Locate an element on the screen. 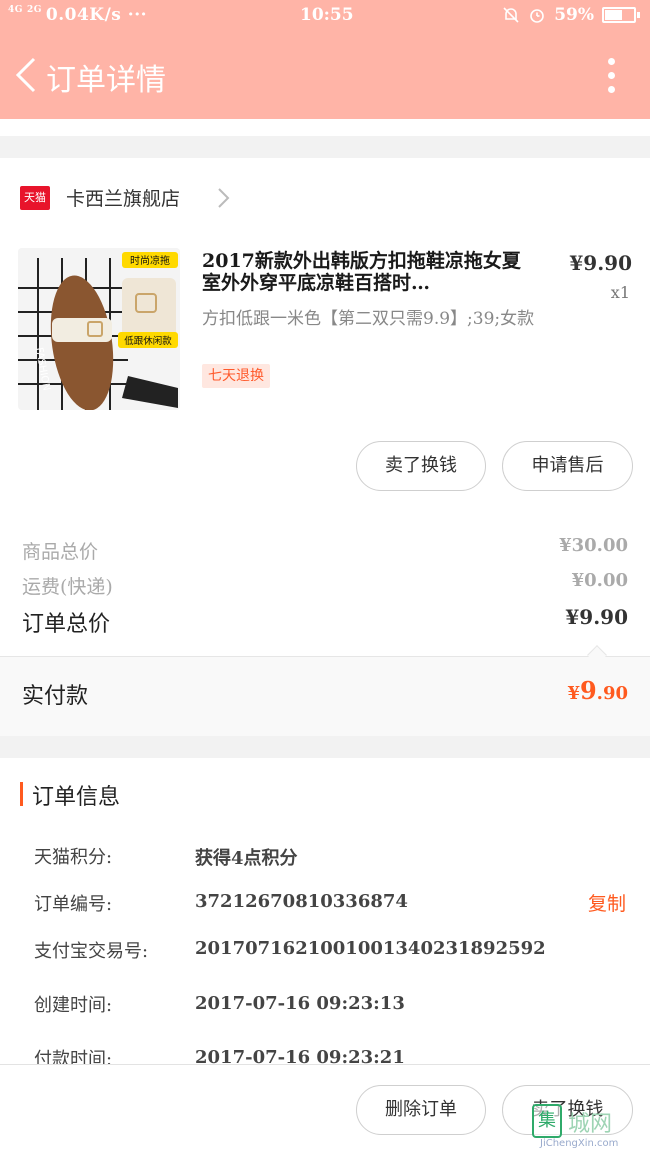 The height and width of the screenshot is (1155, 650). more-vertical-icon is located at coordinates (612, 76).